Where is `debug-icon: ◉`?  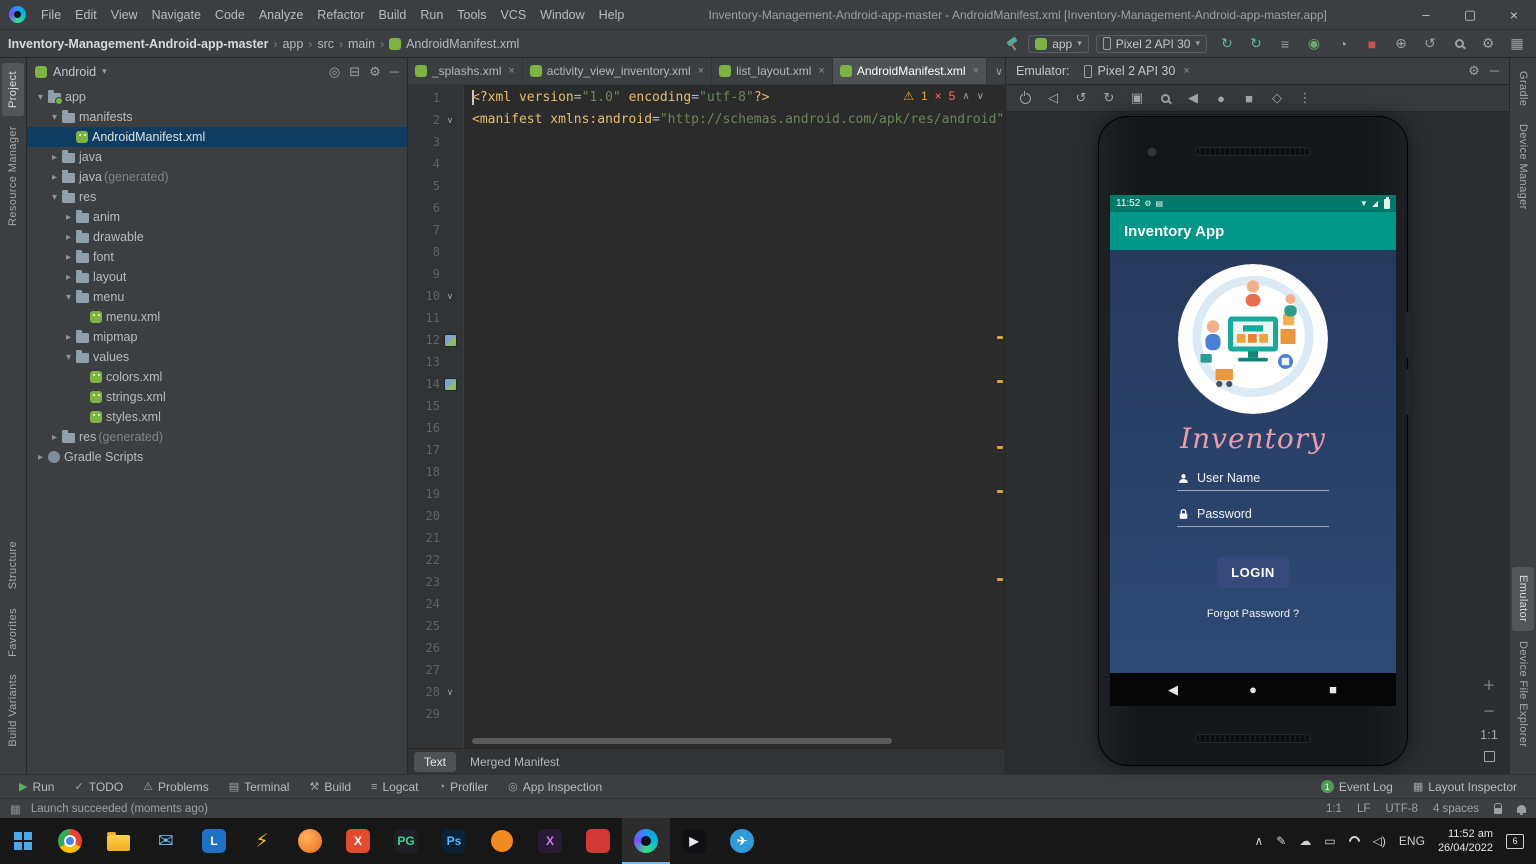
debug-icon: ◉ is located at coordinates (1314, 44).